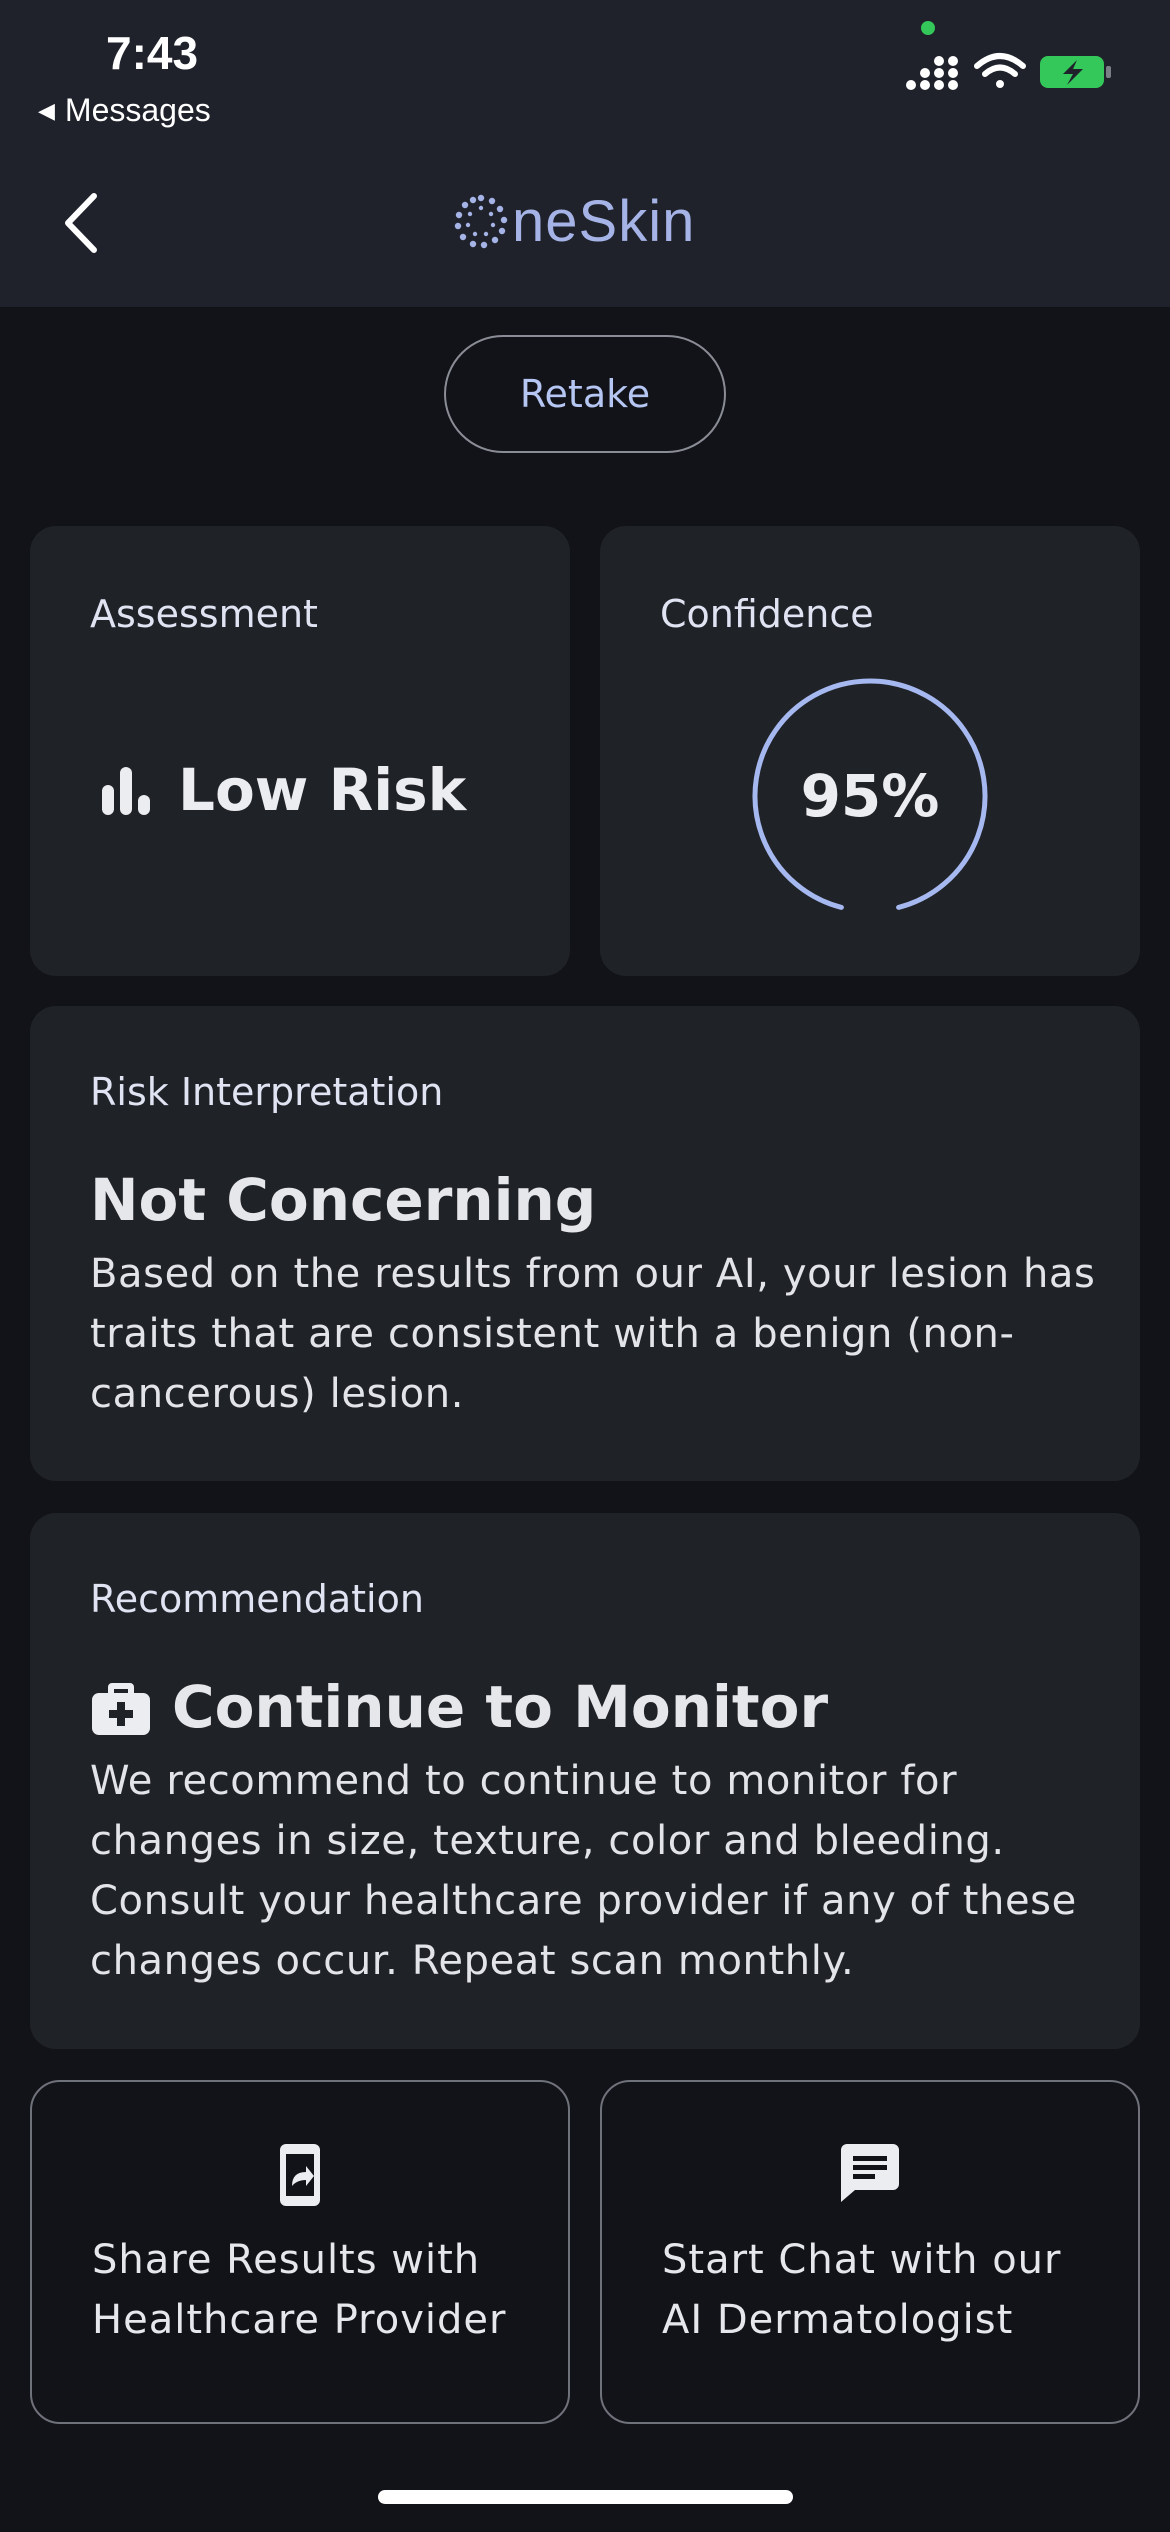 The height and width of the screenshot is (2532, 1170). I want to click on battery-icon, so click(1075, 72).